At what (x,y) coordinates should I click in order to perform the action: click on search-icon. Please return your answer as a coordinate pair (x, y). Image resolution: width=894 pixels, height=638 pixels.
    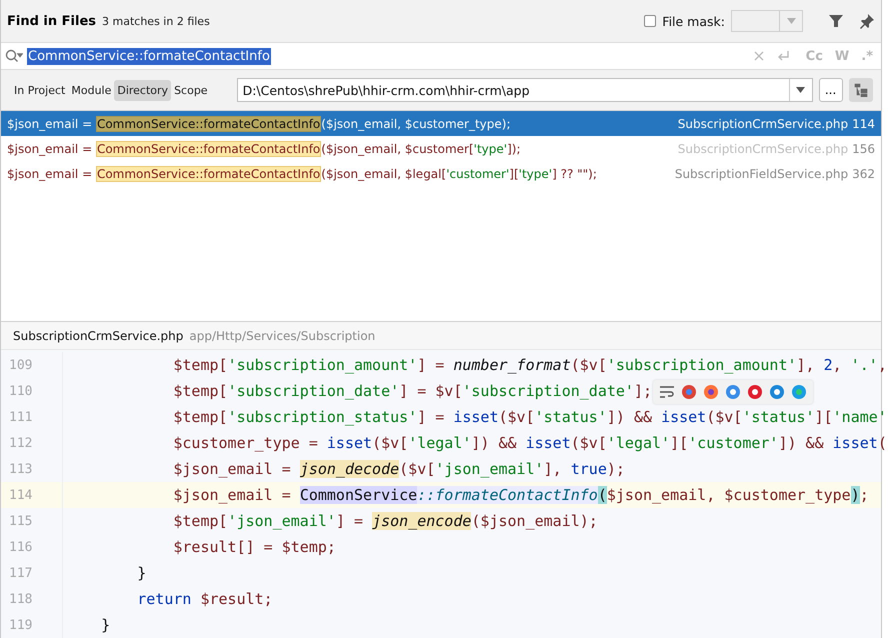
    Looking at the image, I should click on (14, 56).